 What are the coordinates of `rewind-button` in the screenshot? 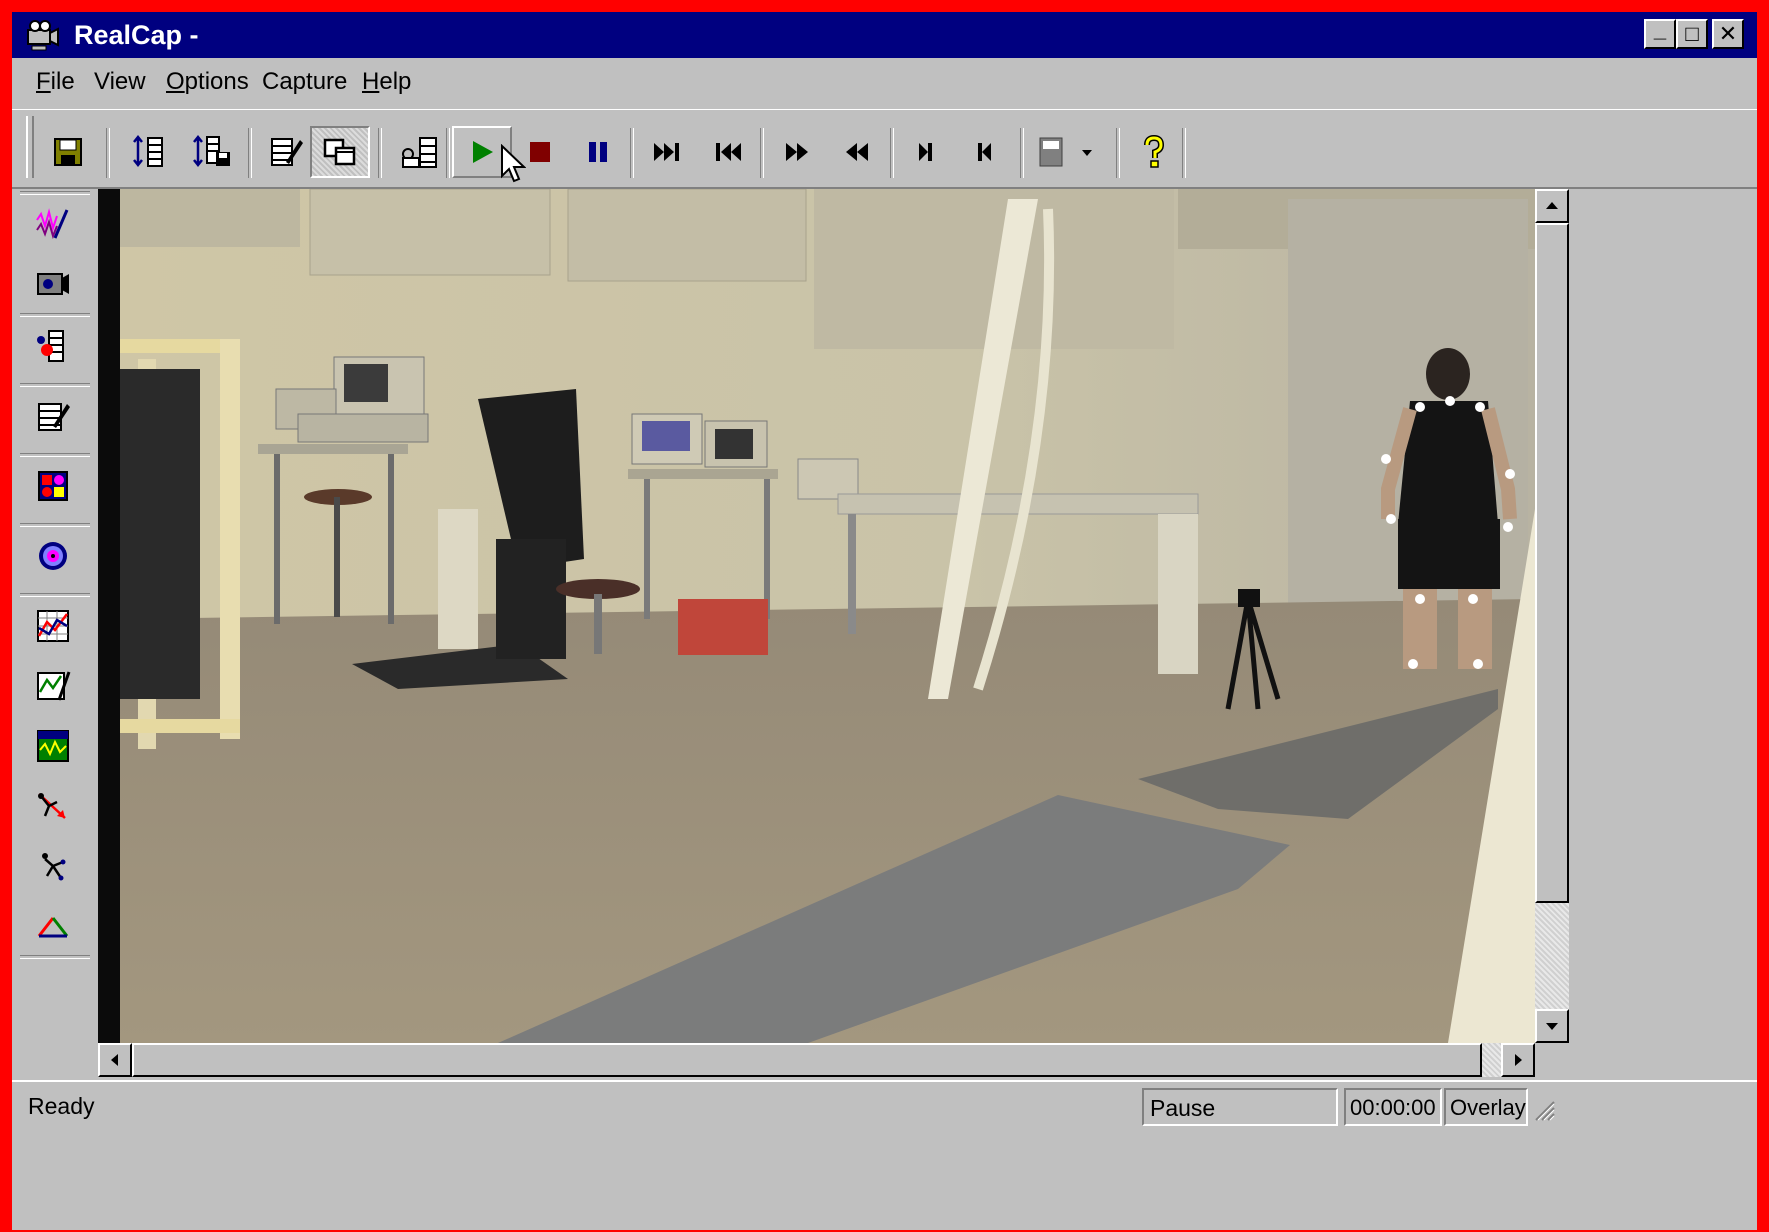 It's located at (856, 152).